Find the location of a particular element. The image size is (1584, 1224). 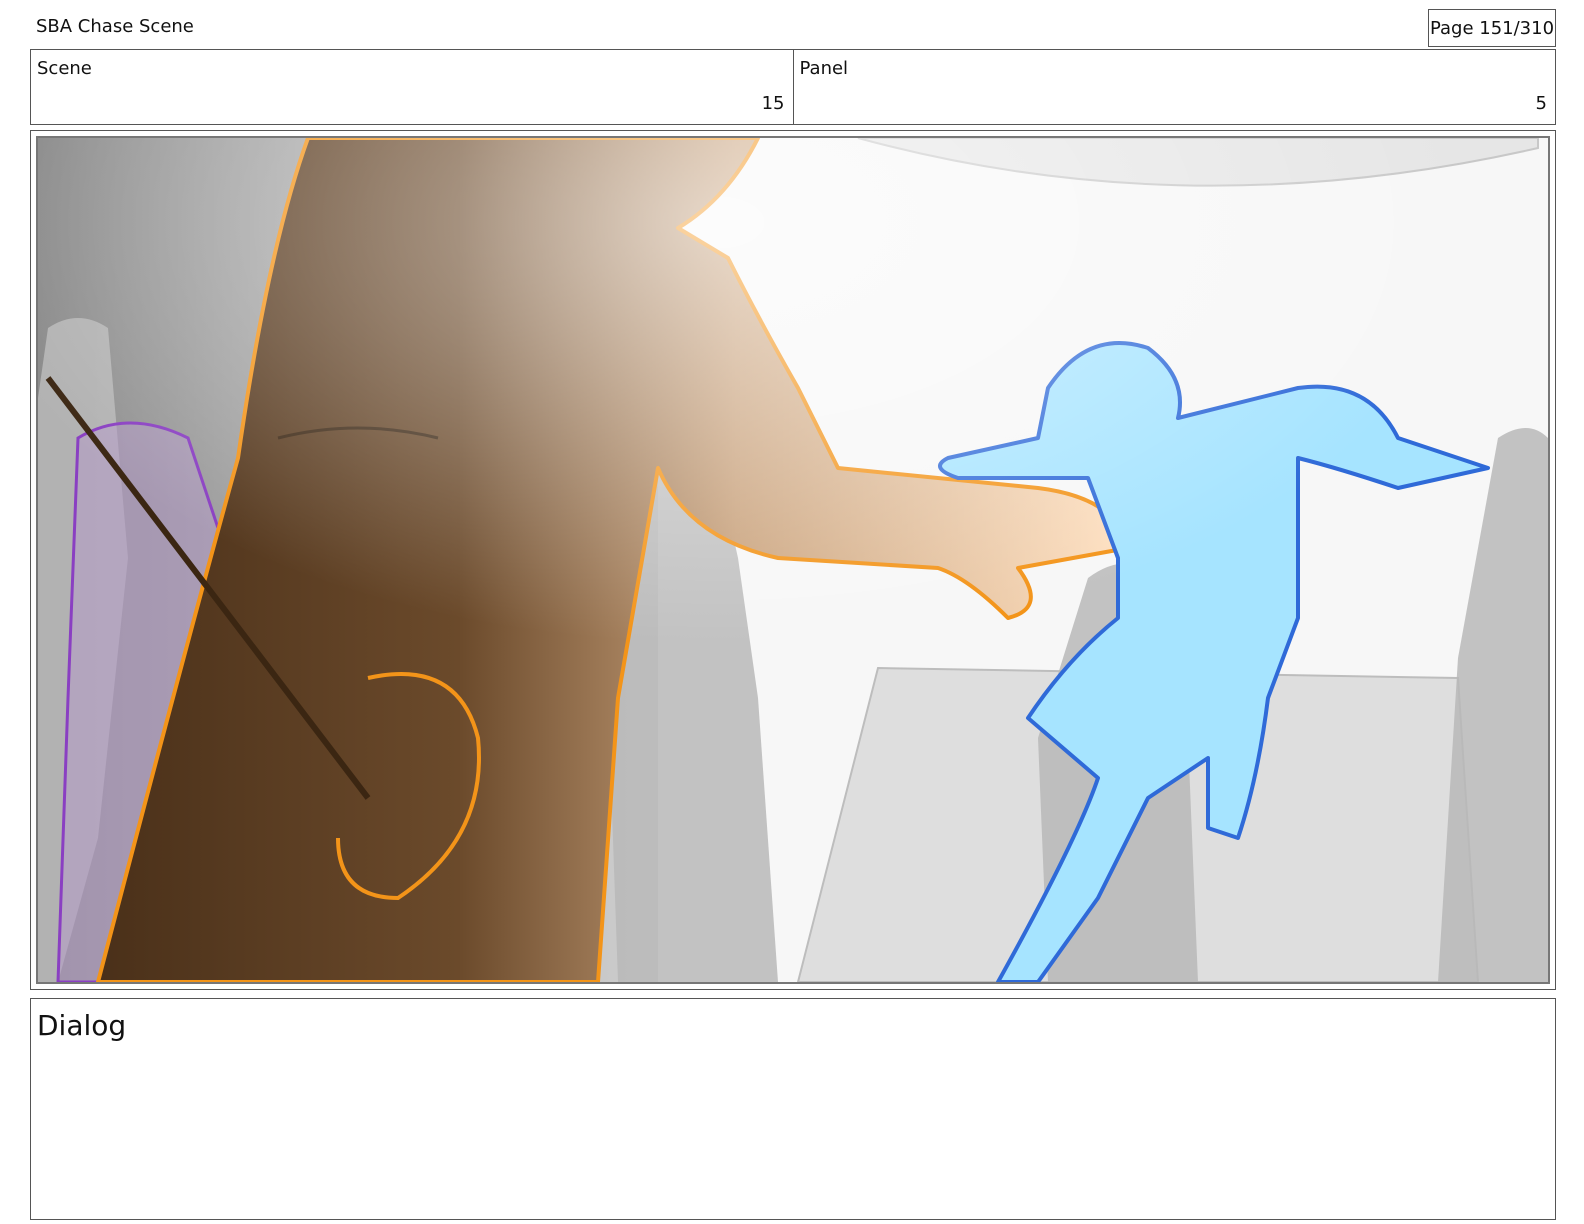

scene-label: Scene is located at coordinates (64, 68).